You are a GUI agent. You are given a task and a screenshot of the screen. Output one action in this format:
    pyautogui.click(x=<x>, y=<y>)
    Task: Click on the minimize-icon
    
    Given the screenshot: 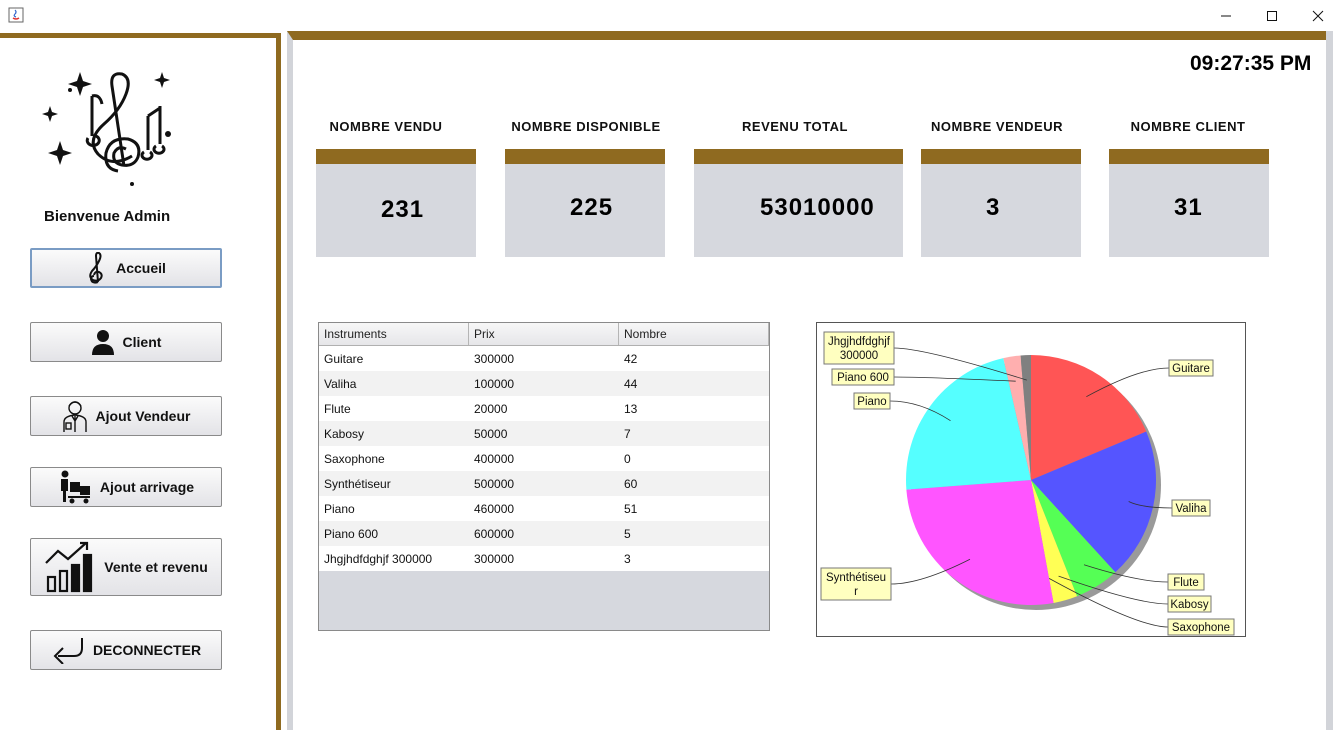 What is the action you would take?
    pyautogui.click(x=1226, y=15)
    